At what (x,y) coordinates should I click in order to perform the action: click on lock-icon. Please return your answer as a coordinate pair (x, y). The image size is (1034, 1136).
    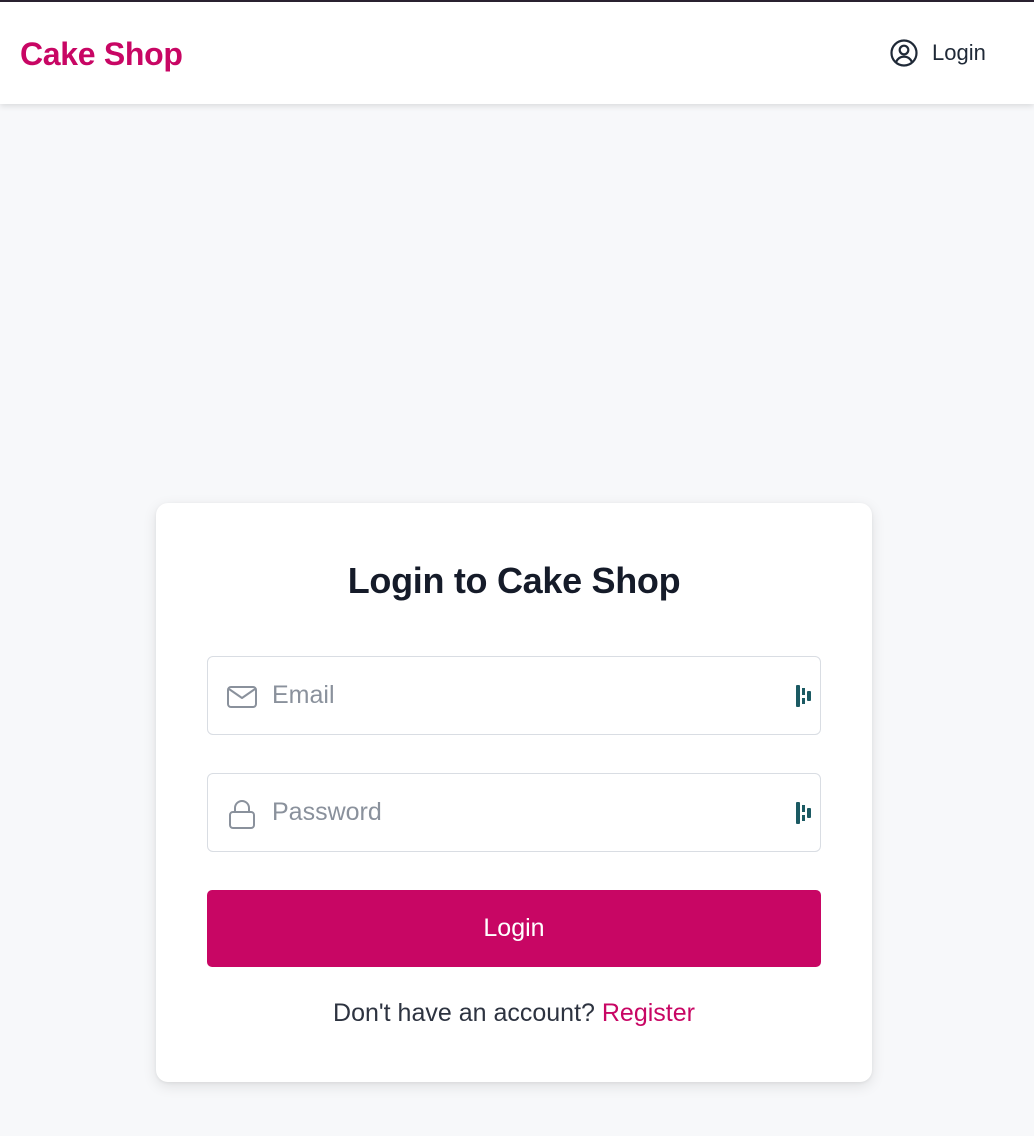
    Looking at the image, I should click on (242, 814).